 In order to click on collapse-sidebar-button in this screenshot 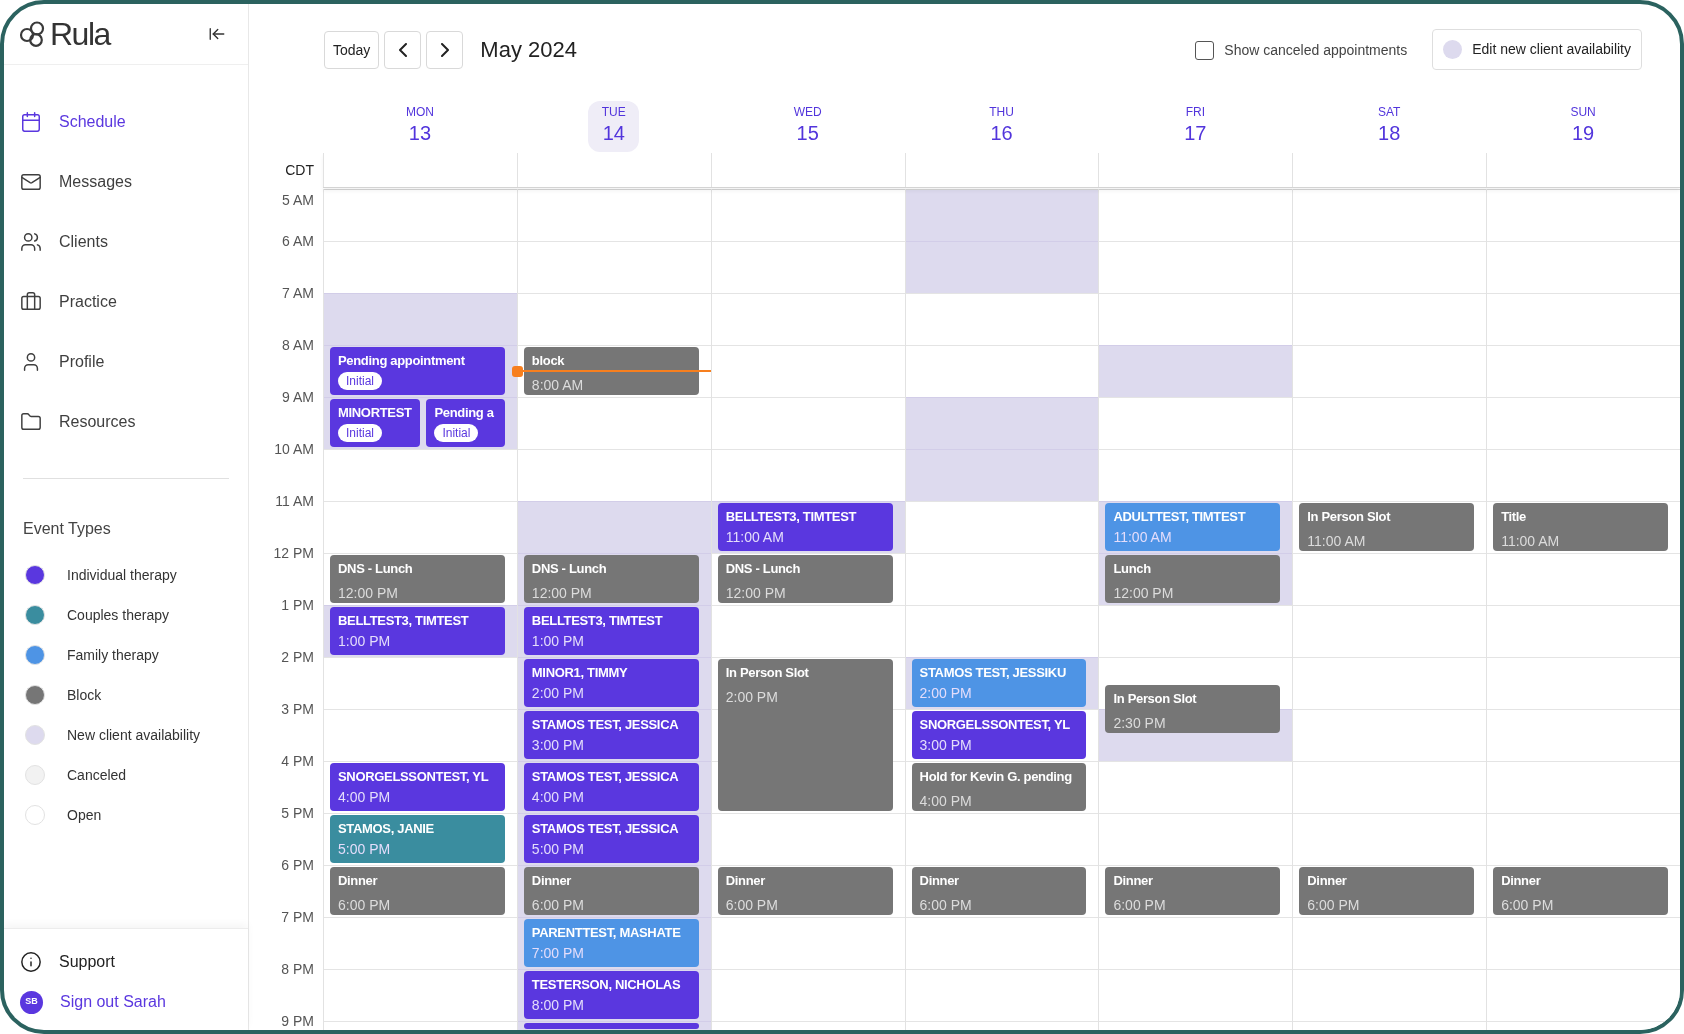, I will do `click(217, 34)`.